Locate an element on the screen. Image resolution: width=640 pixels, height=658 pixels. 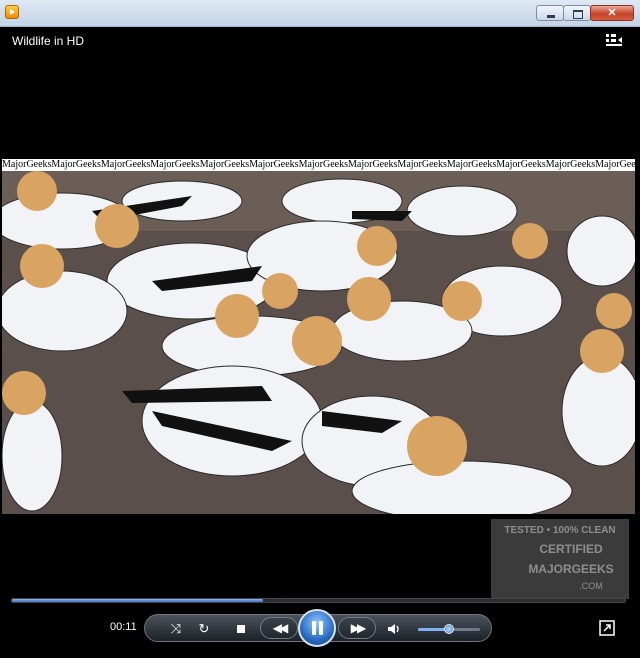
media-player-app-icon is located at coordinates (12, 12).